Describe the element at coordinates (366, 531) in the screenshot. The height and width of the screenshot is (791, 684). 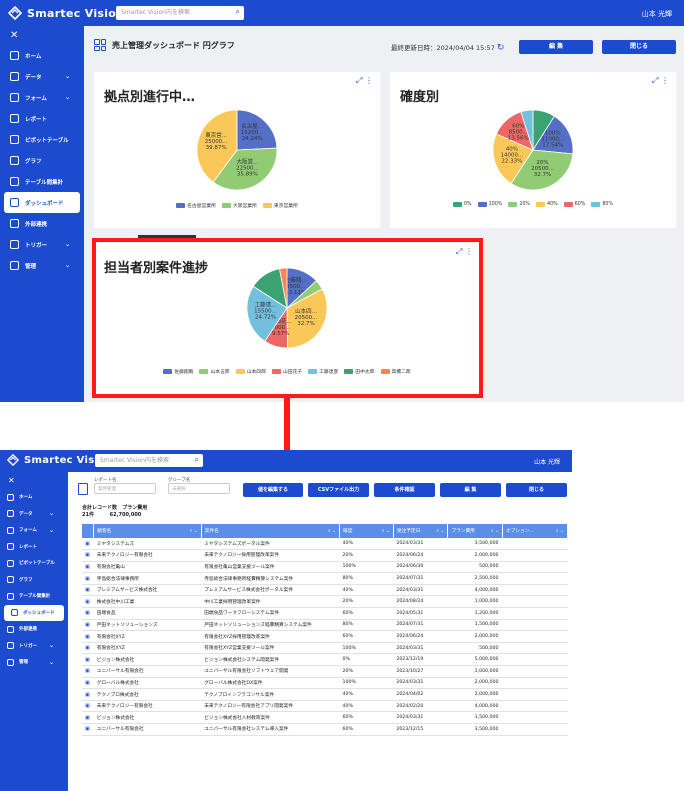
I see `column-header: 確度 ⌕ ⌄` at that location.